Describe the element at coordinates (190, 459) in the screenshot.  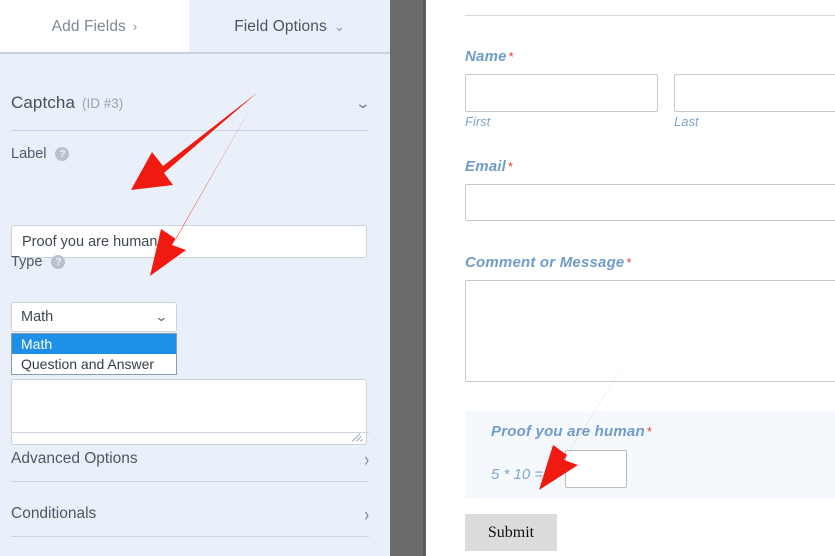
I see `accordion-advanced-options: Advanced Options ›` at that location.